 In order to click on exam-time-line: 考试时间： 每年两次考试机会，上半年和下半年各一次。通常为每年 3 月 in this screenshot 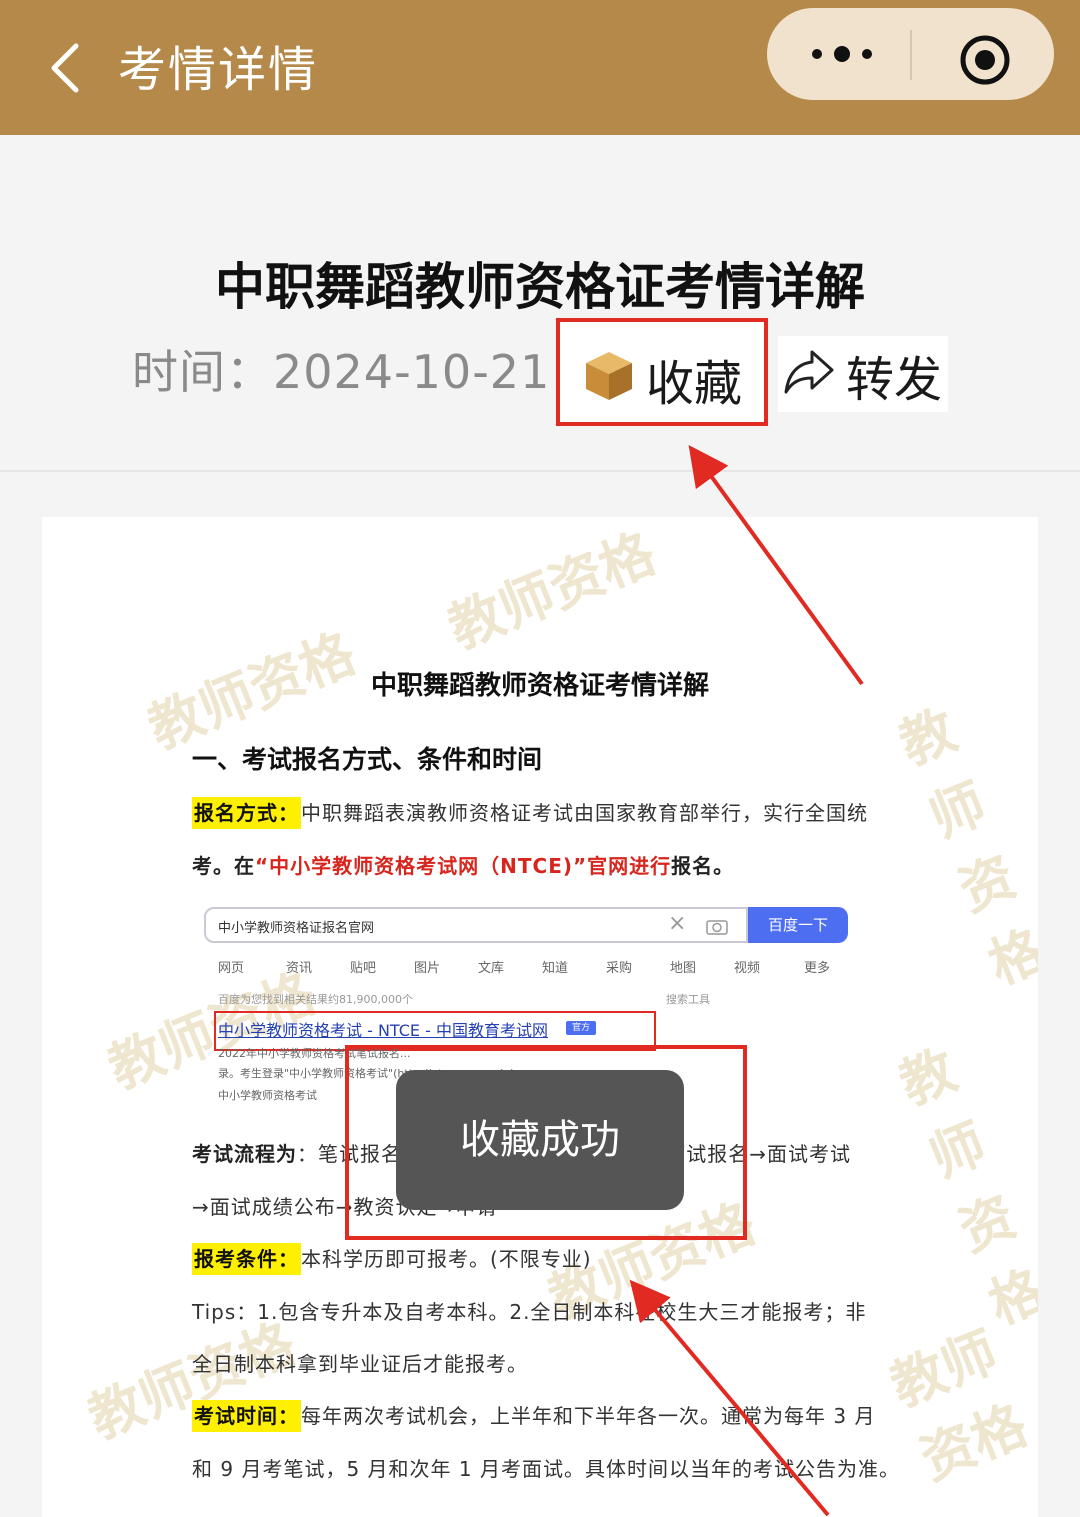, I will do `click(534, 1416)`.